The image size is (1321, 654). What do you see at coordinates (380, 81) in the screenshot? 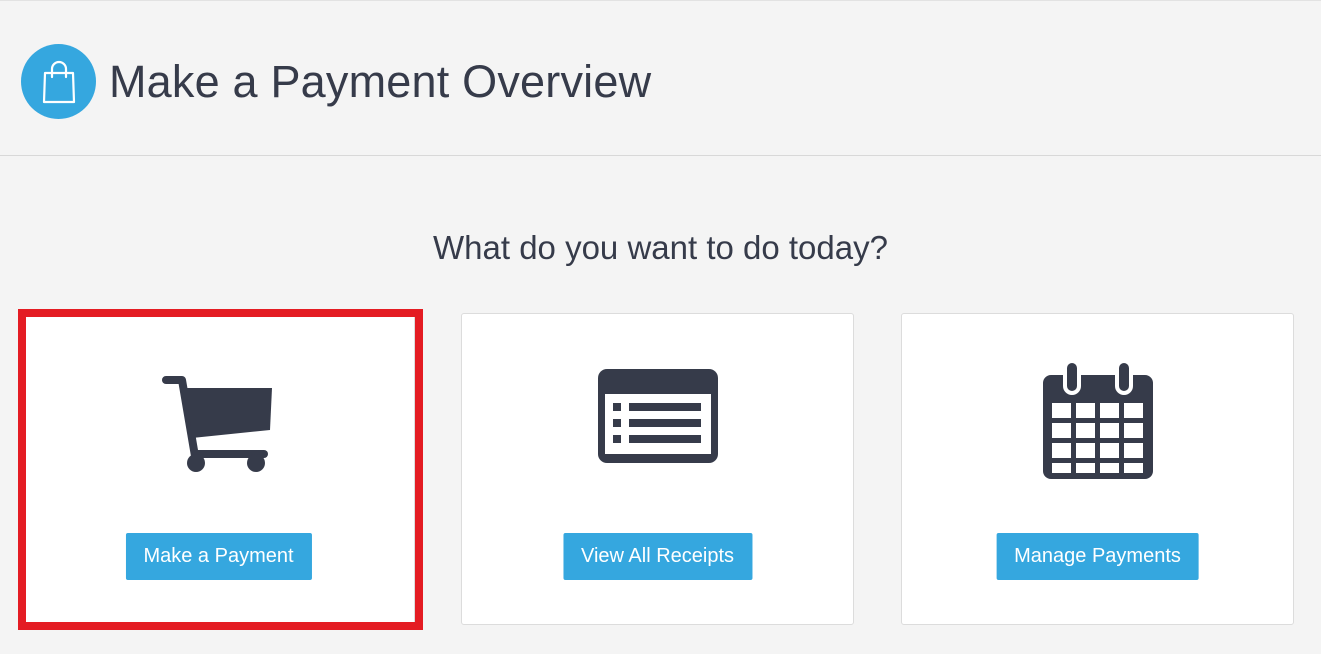
I see `page-title: Make a Payment Overview` at bounding box center [380, 81].